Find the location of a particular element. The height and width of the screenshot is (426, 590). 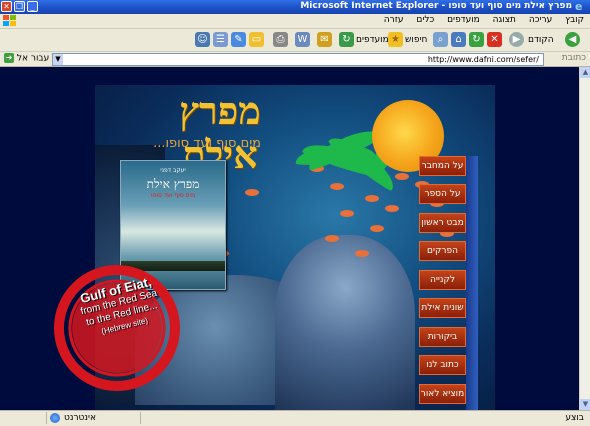

go-arrow-icon: ➜ is located at coordinates (9, 58).